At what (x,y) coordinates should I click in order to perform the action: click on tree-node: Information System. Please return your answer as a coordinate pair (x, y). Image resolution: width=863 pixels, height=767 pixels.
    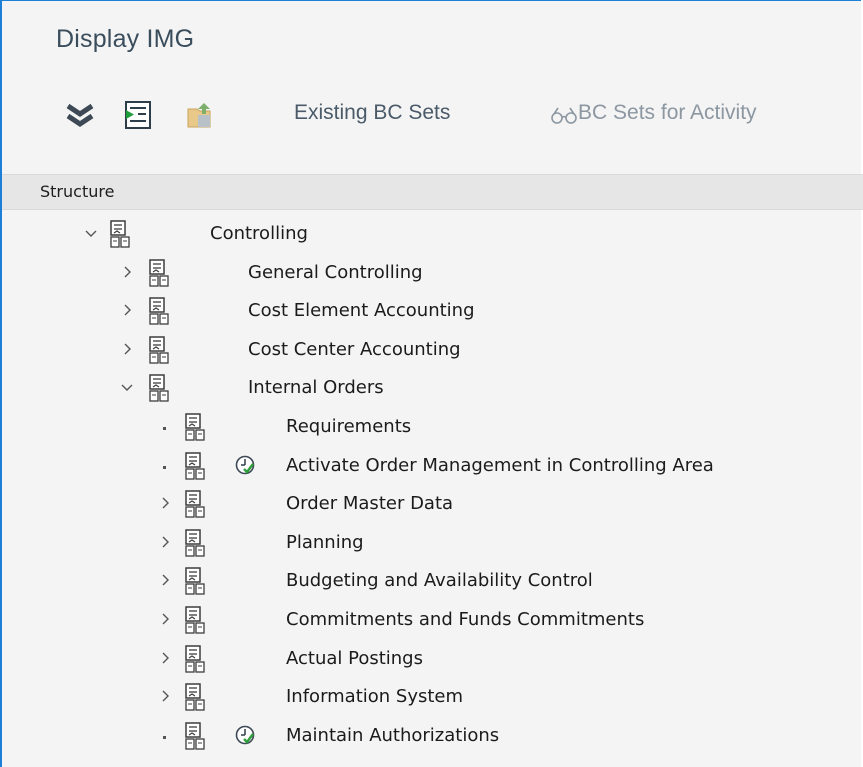
    Looking at the image, I should click on (432, 701).